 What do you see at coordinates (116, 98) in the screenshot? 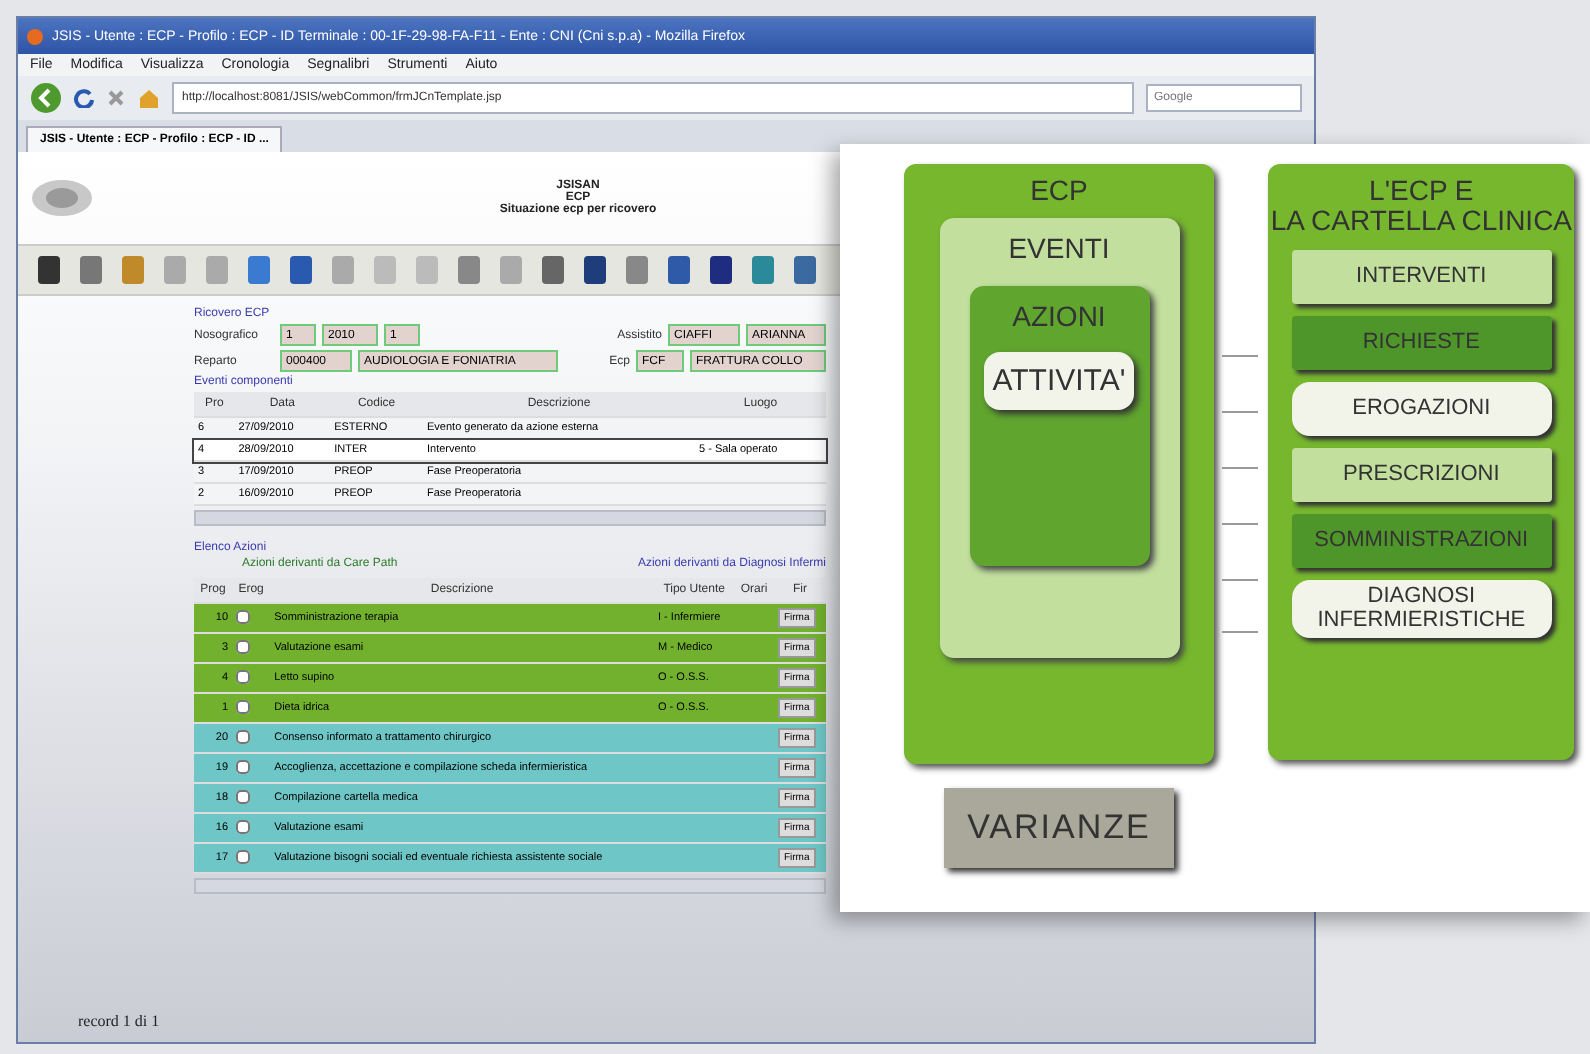
I see `stop-icon` at bounding box center [116, 98].